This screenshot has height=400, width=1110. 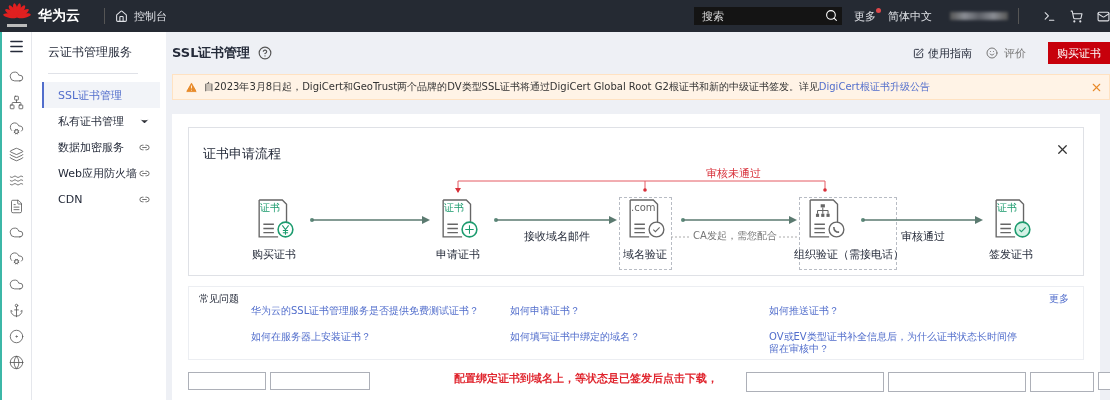 What do you see at coordinates (16, 336) in the screenshot?
I see `circle-icon` at bounding box center [16, 336].